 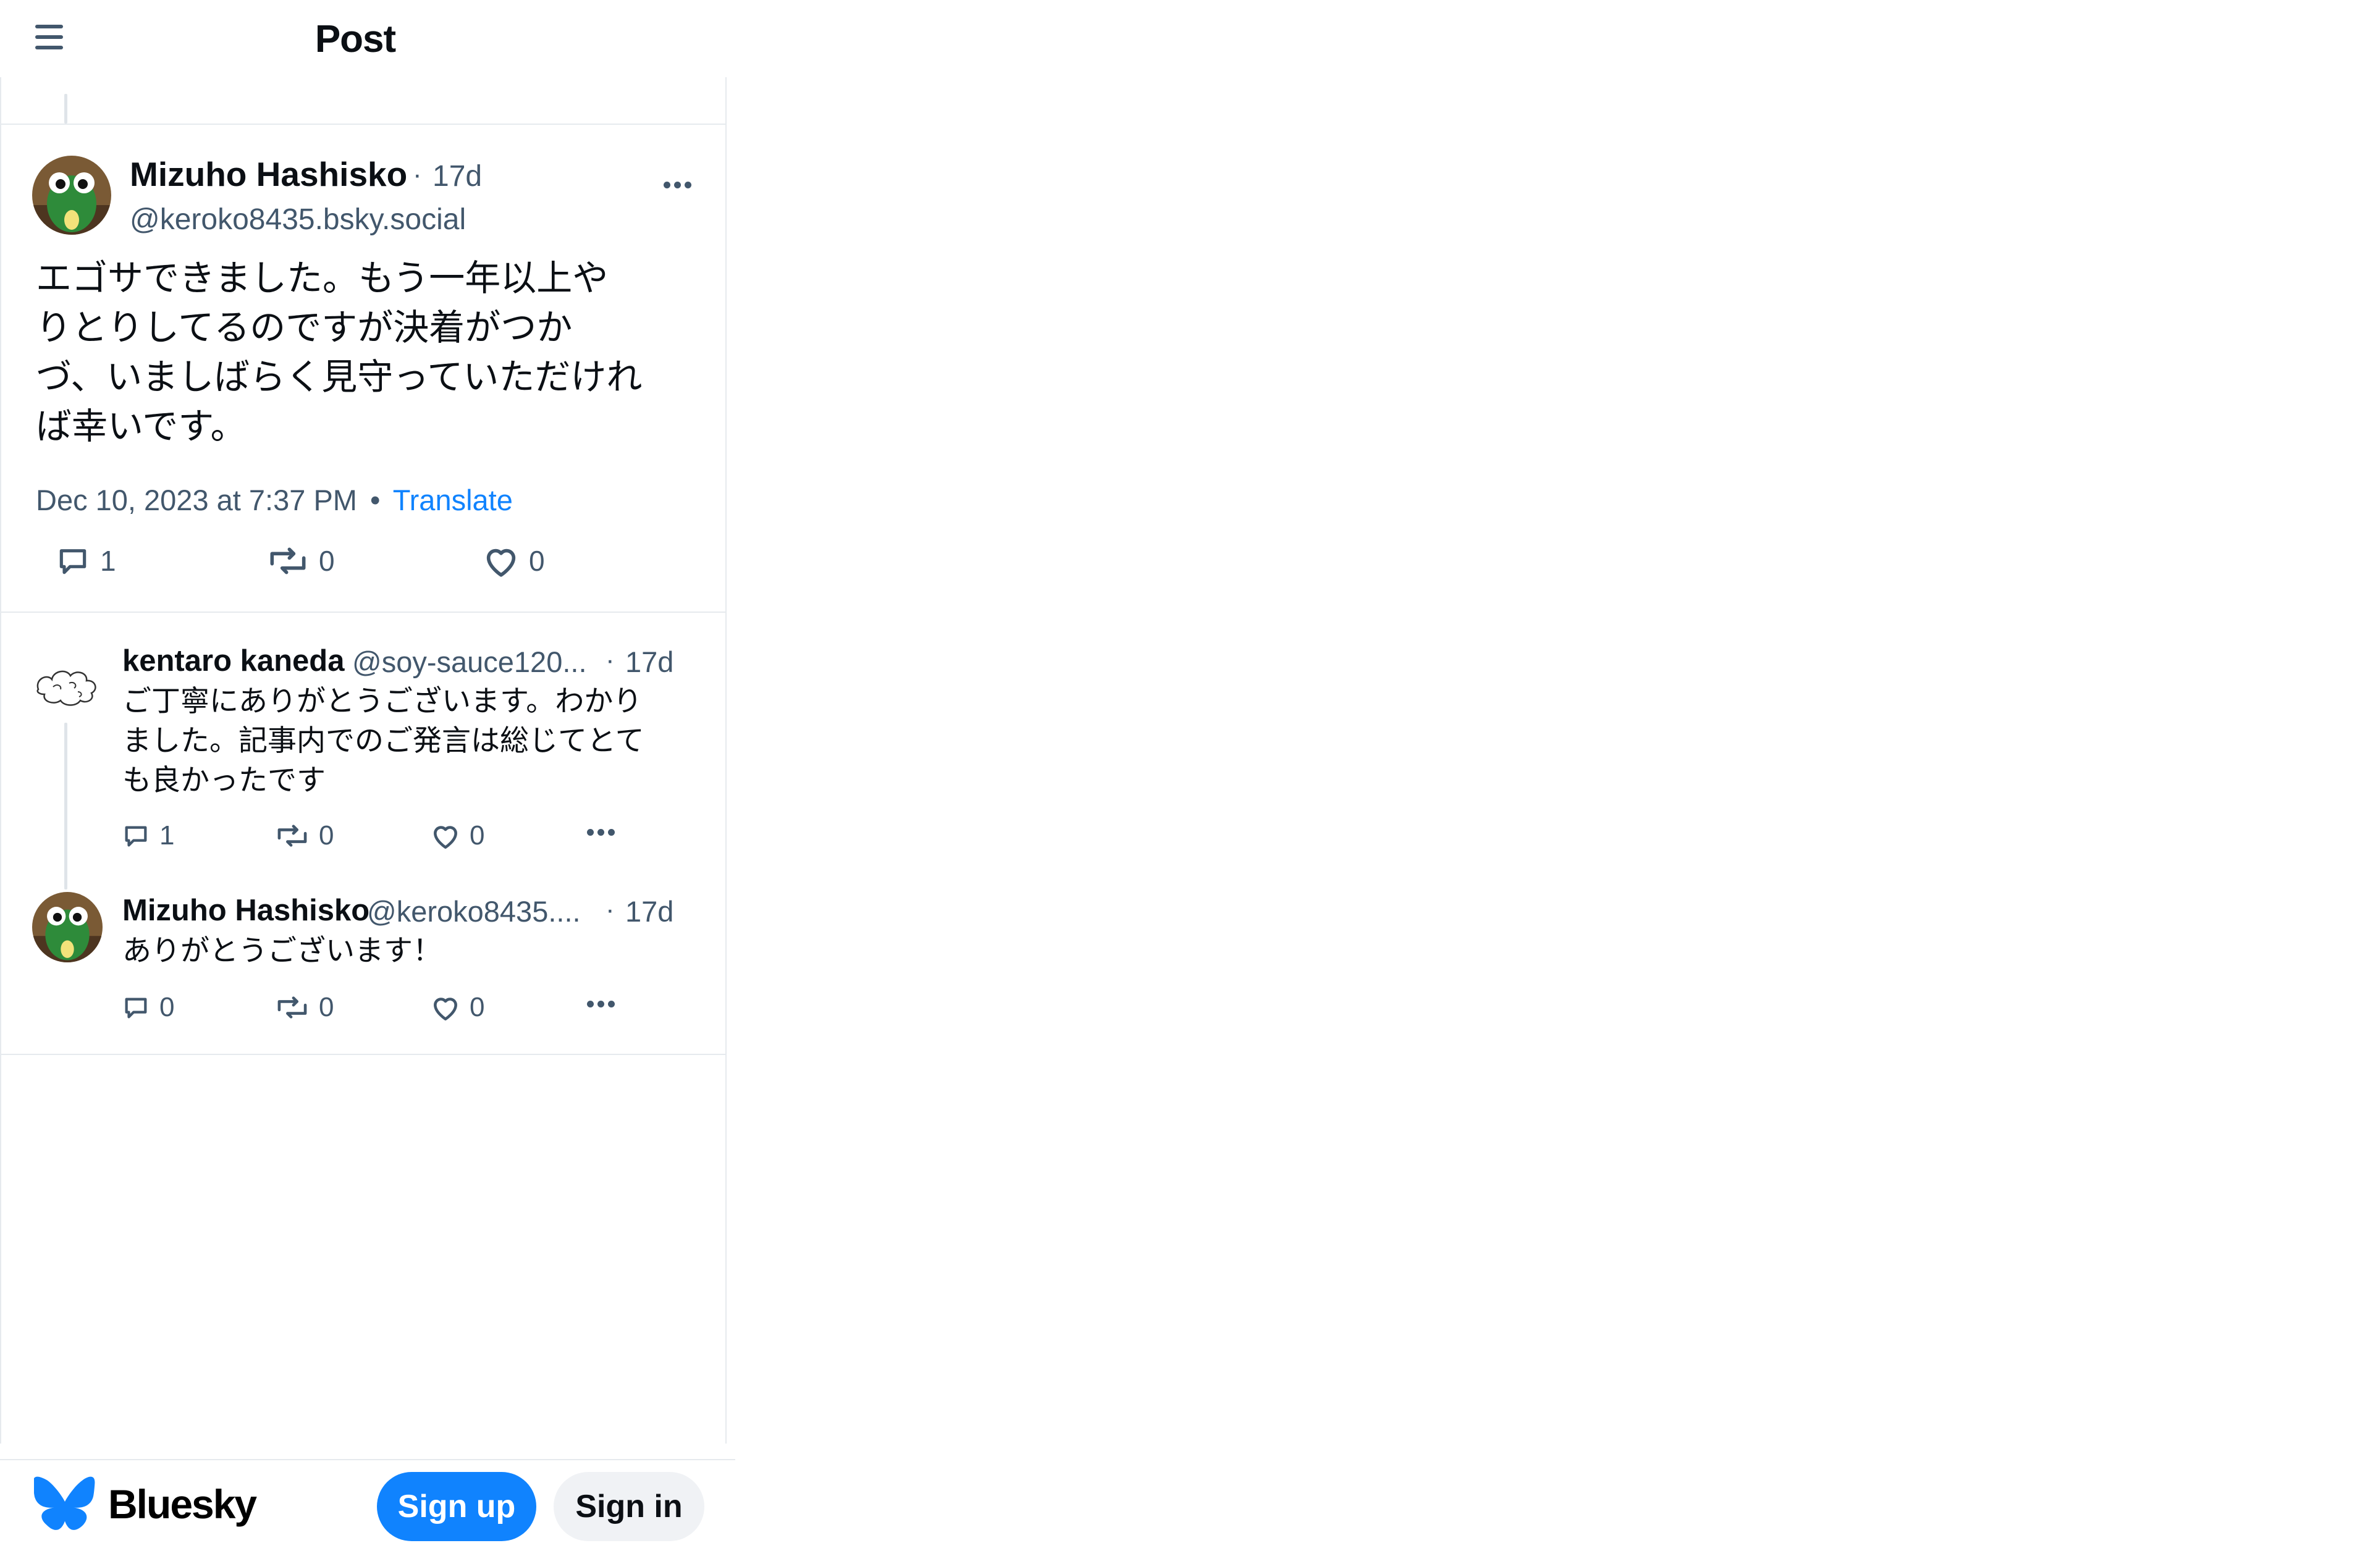 I want to click on translate-link: Translate, so click(x=453, y=500).